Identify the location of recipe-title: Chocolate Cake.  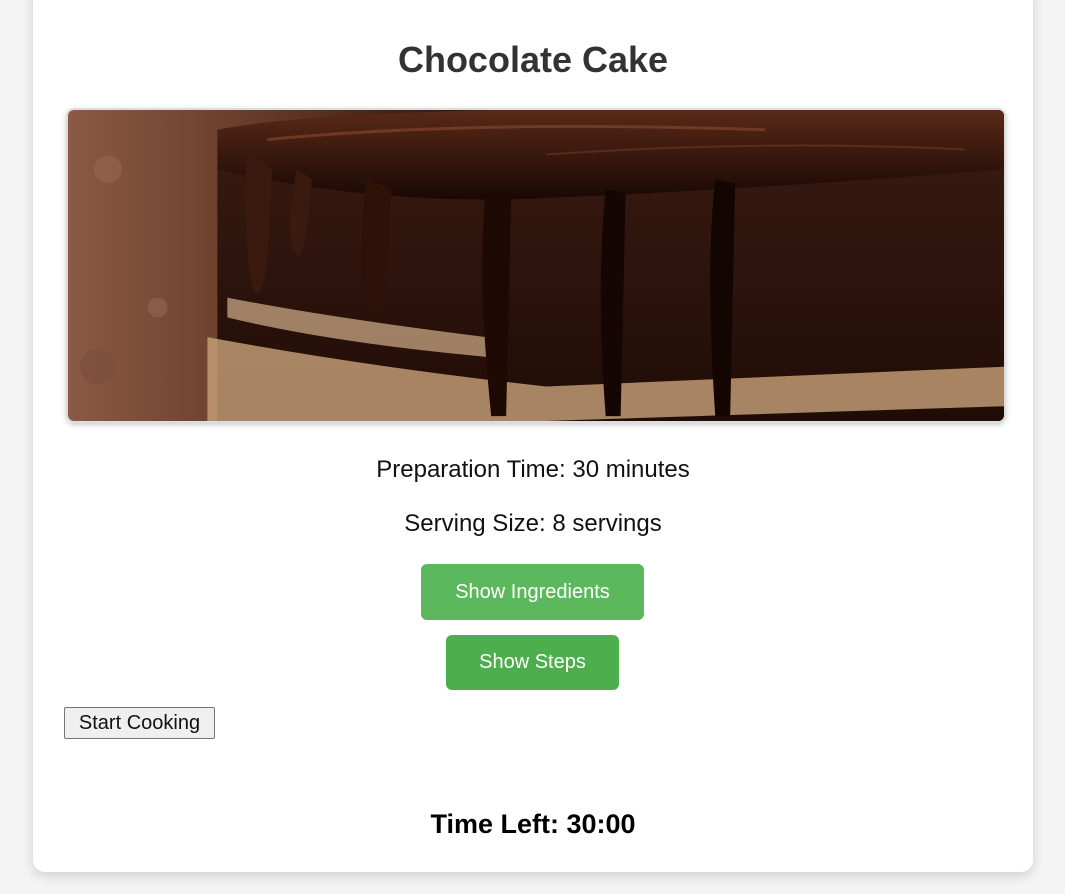
(533, 59).